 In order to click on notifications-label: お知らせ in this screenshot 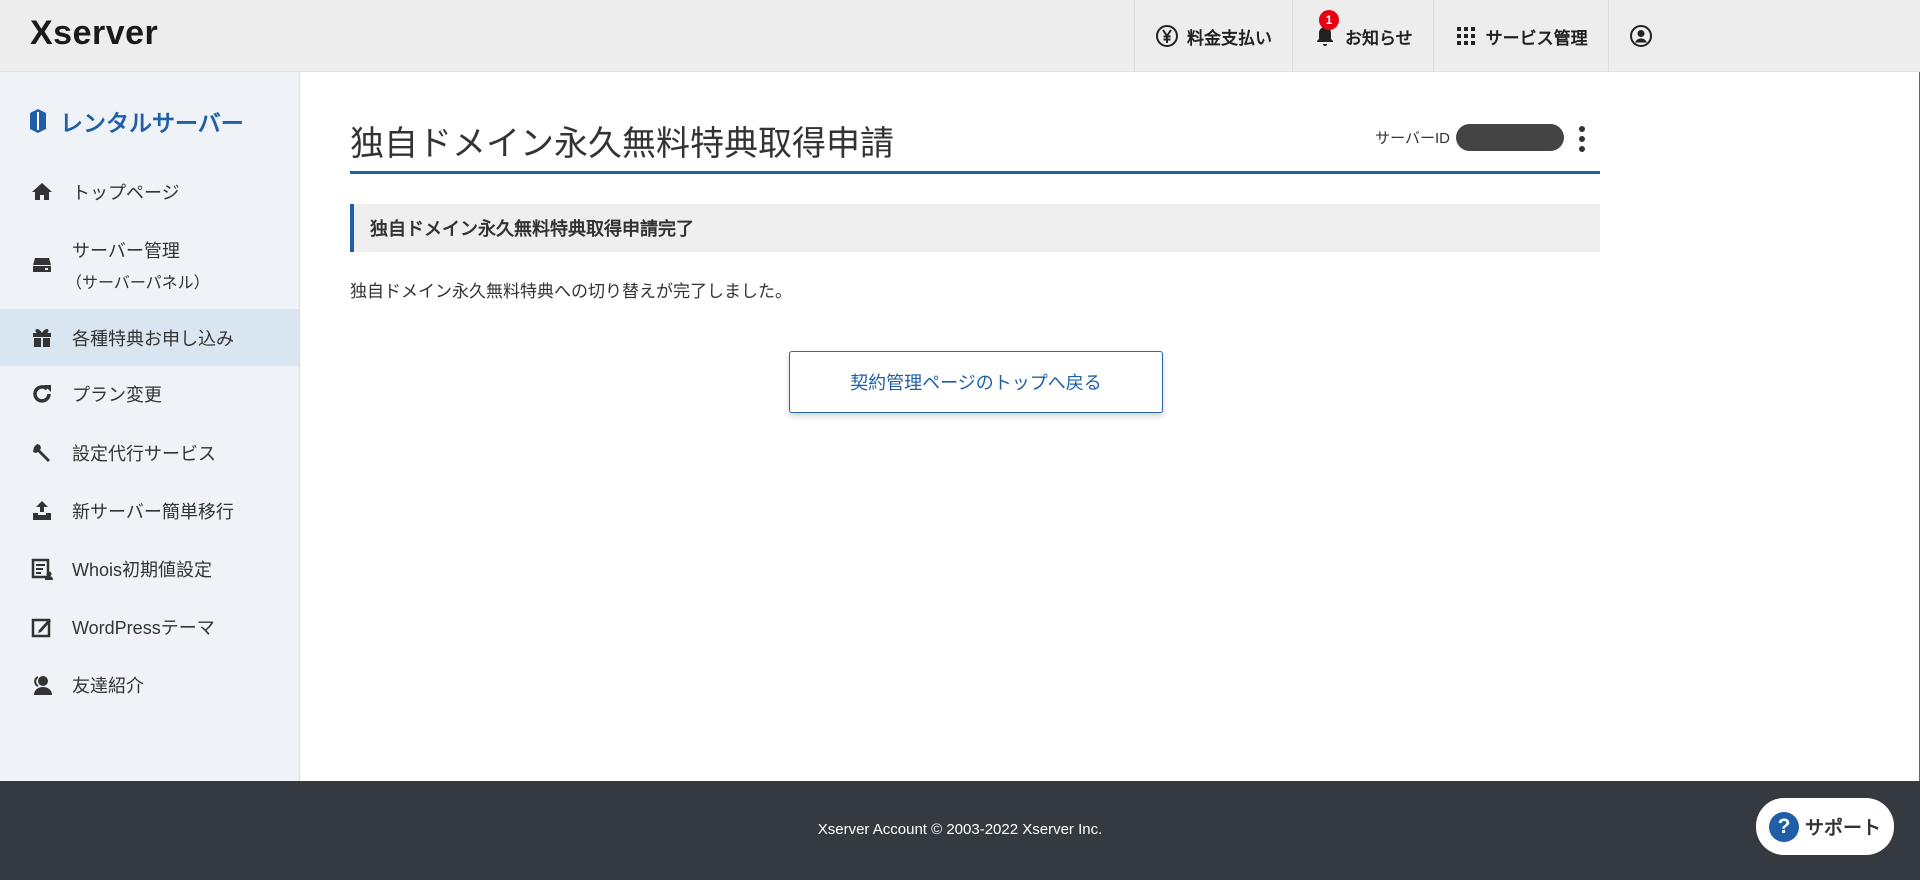, I will do `click(1379, 38)`.